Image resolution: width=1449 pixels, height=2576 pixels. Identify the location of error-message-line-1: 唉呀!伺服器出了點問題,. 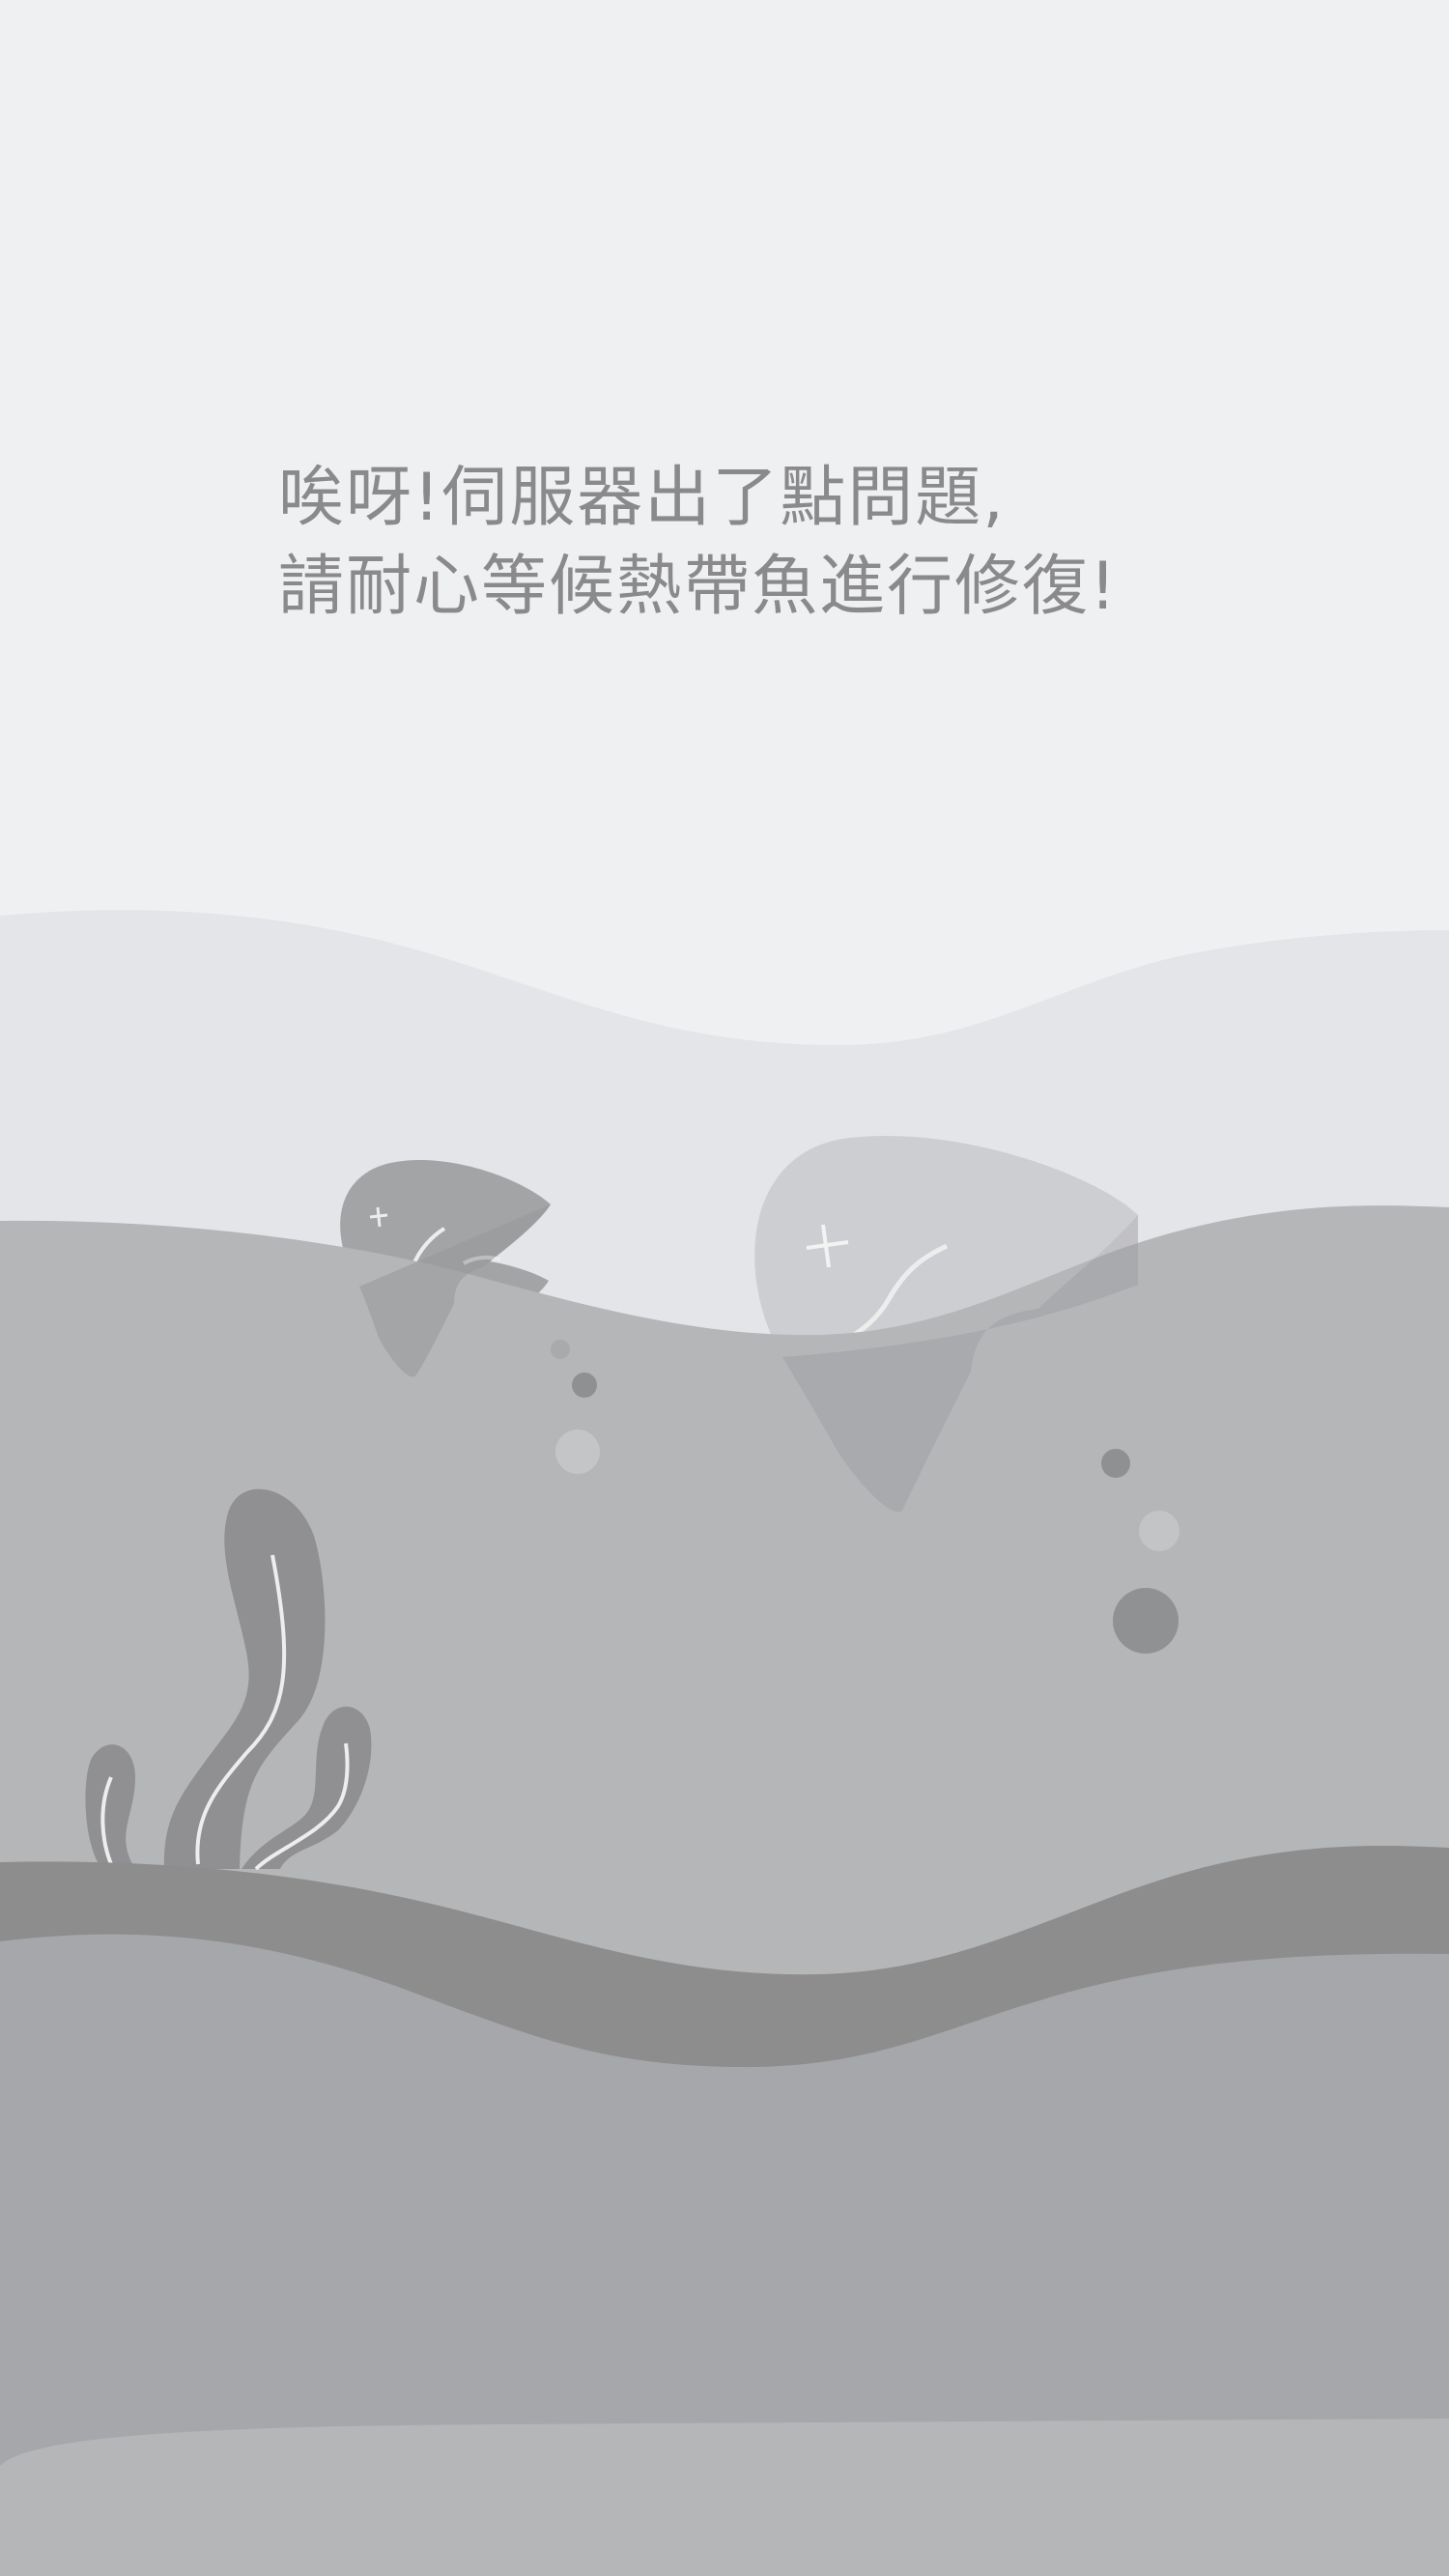
(642, 498).